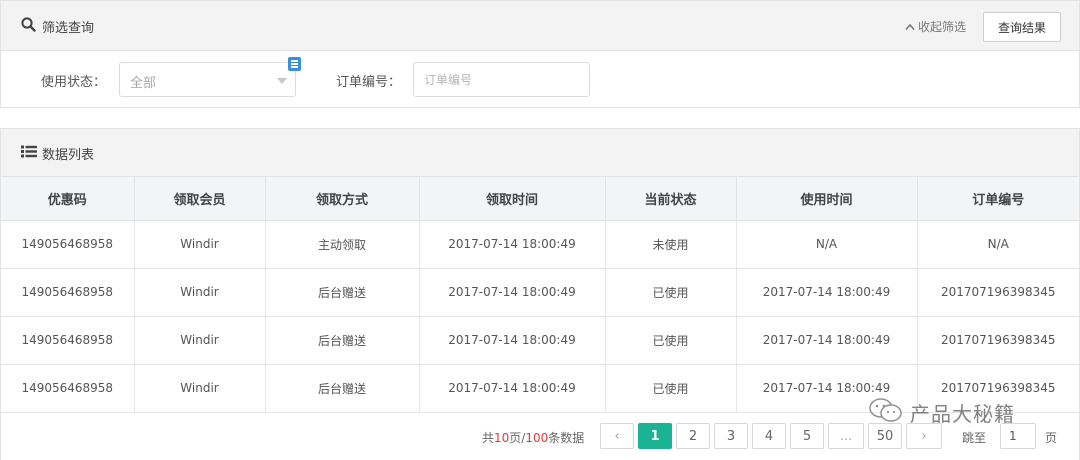  What do you see at coordinates (68, 28) in the screenshot?
I see `filter-title-label: 筛选查询` at bounding box center [68, 28].